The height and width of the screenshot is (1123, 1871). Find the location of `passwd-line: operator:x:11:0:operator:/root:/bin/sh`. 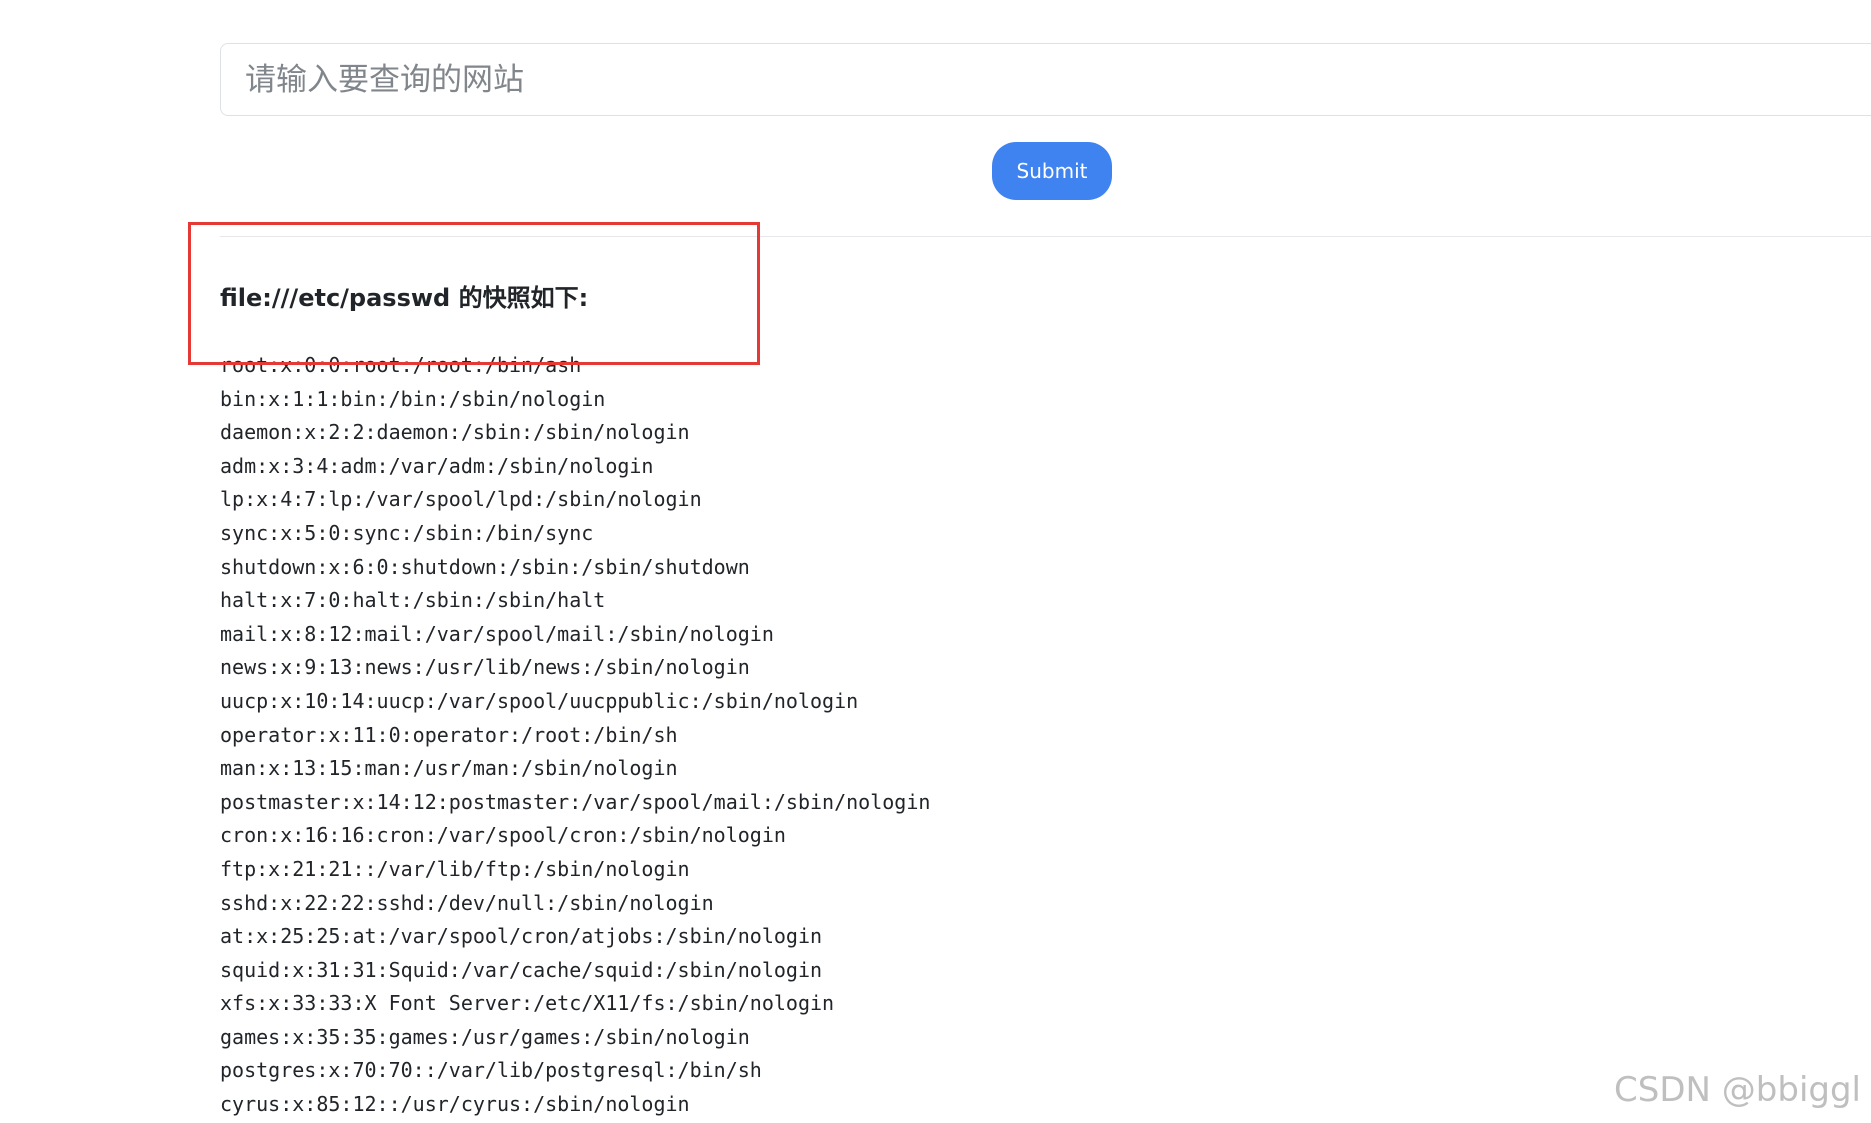

passwd-line: operator:x:11:0:operator:/root:/bin/sh is located at coordinates (449, 734).